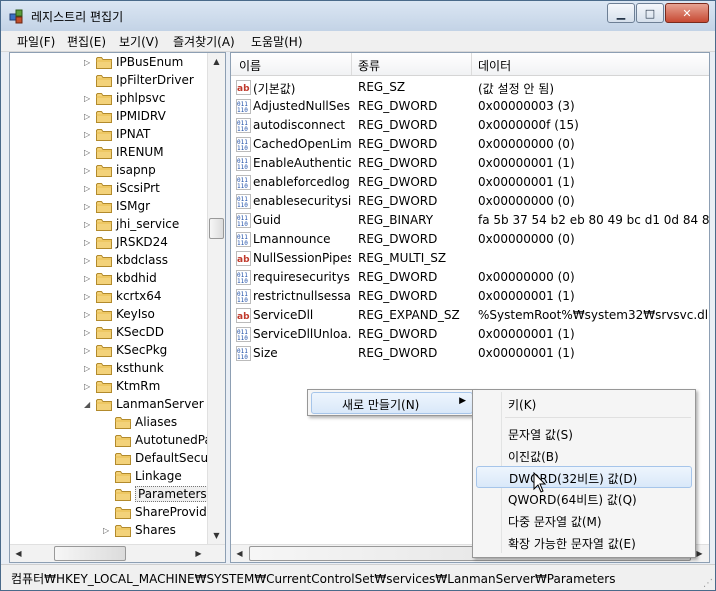  Describe the element at coordinates (583, 455) in the screenshot. I see `submenu-item-binary-value: 이진값(B)` at that location.